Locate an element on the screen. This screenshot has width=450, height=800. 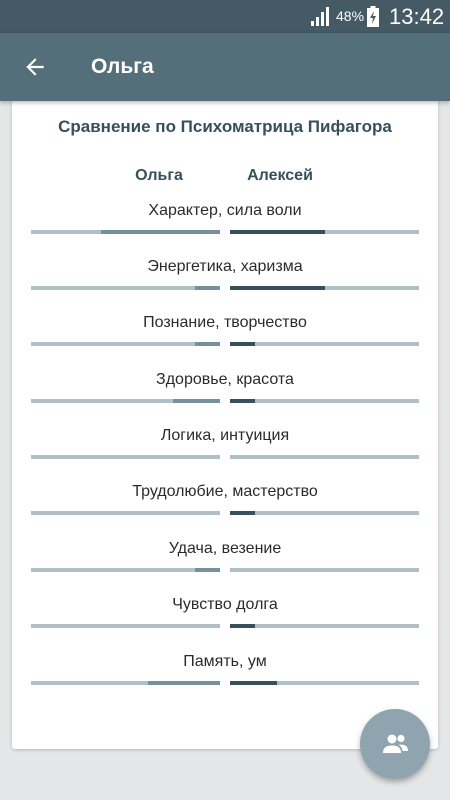
row-label: Логика, интуиция is located at coordinates (225, 435).